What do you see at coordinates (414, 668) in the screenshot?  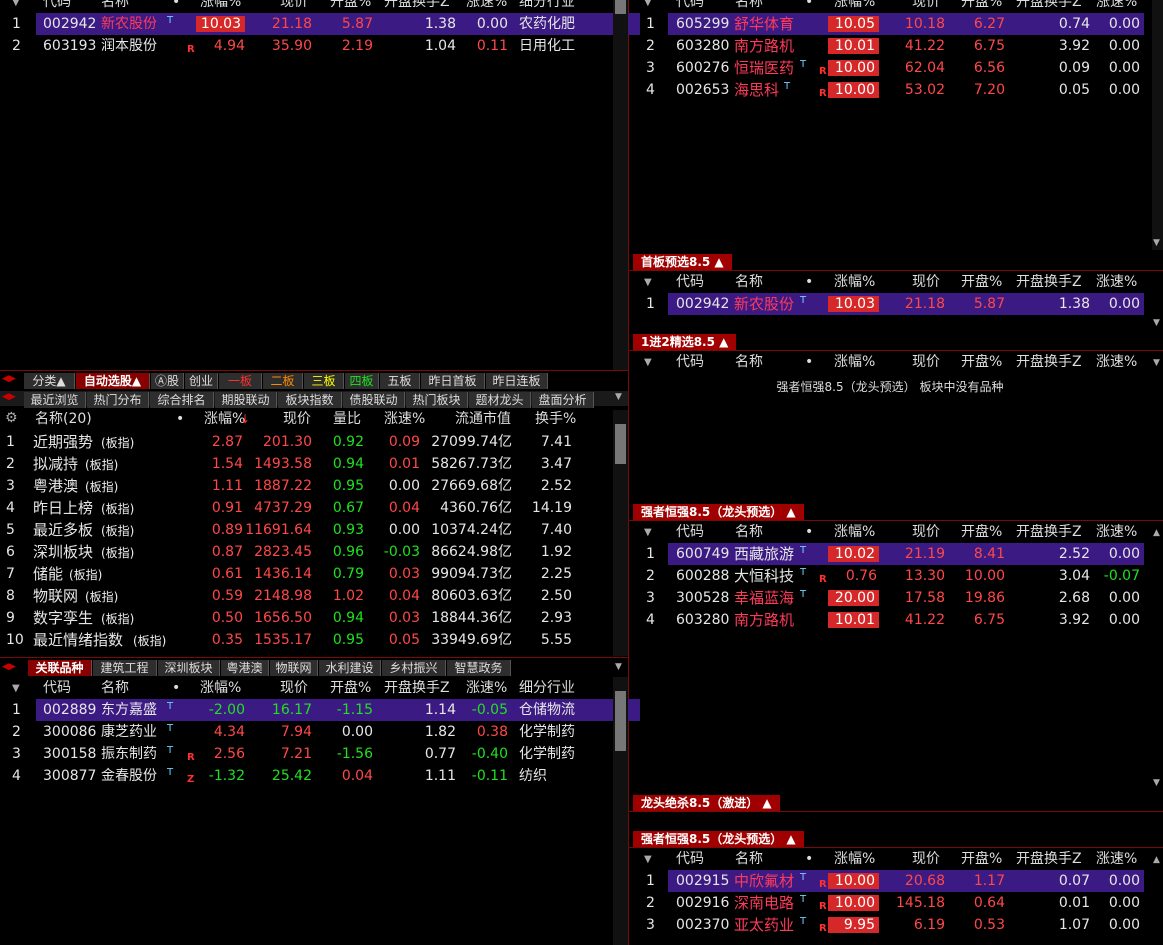 I see `tab-6: 乡村振兴` at bounding box center [414, 668].